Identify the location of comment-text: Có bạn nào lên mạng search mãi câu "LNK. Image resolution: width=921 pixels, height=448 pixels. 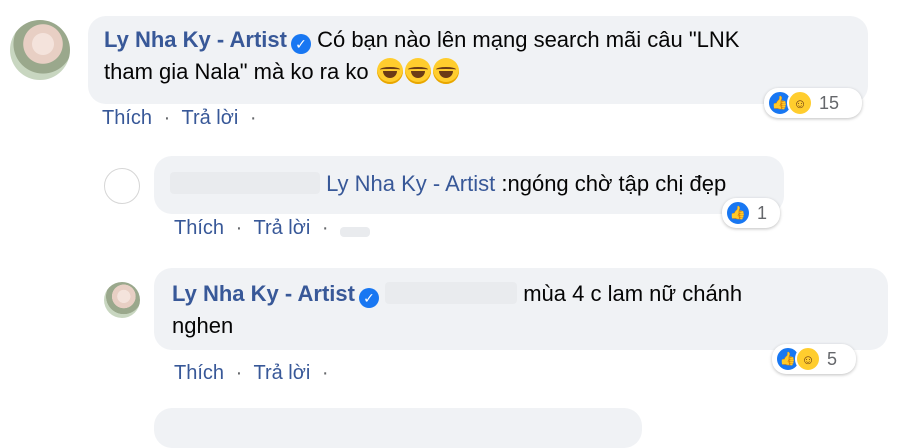
(528, 39).